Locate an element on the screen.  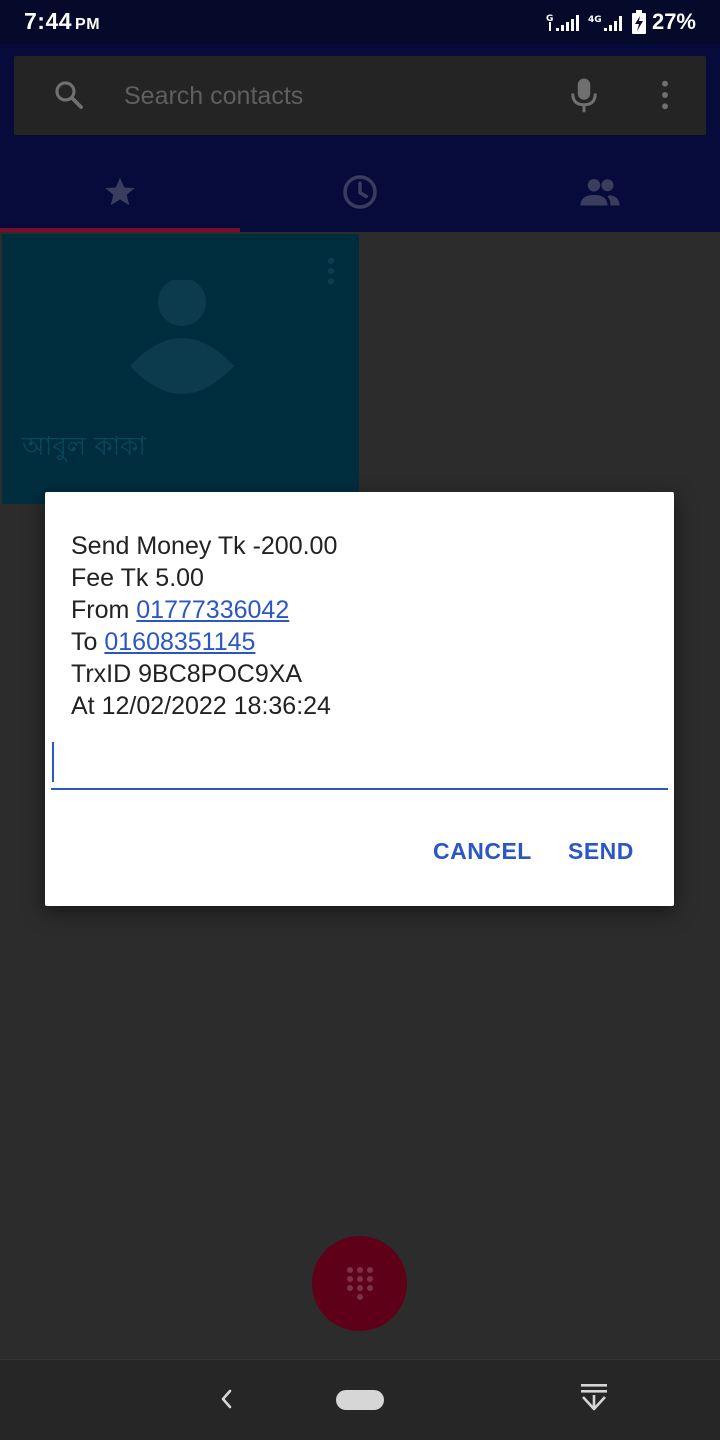
tab-contacts is located at coordinates (600, 192).